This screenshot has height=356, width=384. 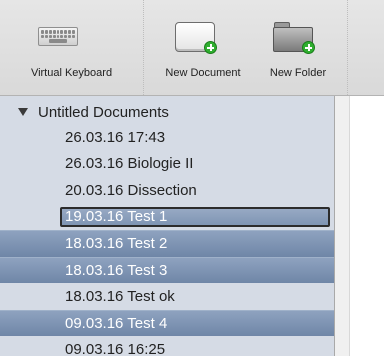 What do you see at coordinates (298, 73) in the screenshot?
I see `new-folder-label: New Folder` at bounding box center [298, 73].